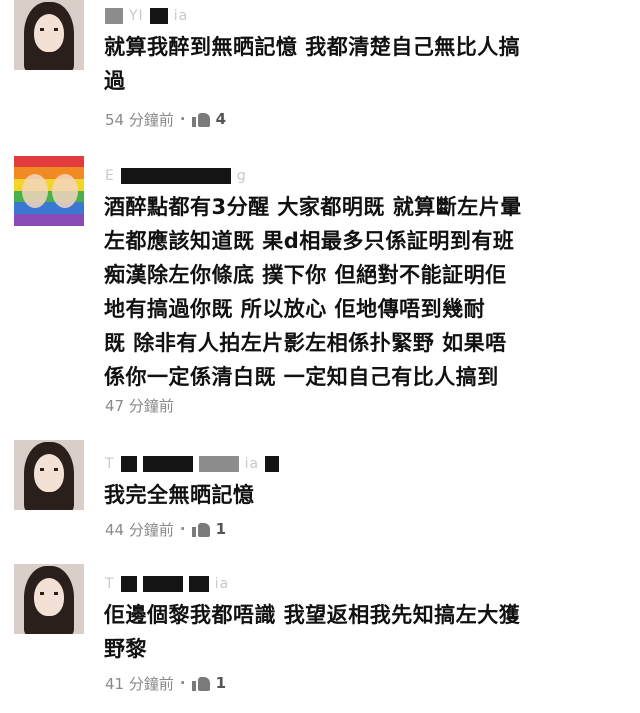  I want to click on comment-meta: 54 分鐘前 · 4, so click(165, 119).